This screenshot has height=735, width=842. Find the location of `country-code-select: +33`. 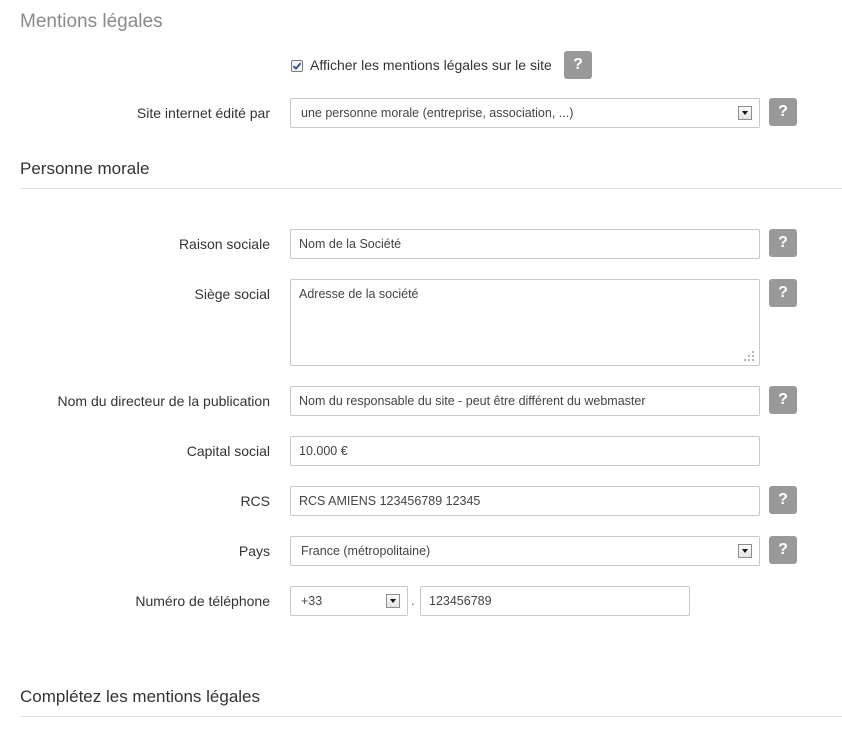

country-code-select: +33 is located at coordinates (349, 601).